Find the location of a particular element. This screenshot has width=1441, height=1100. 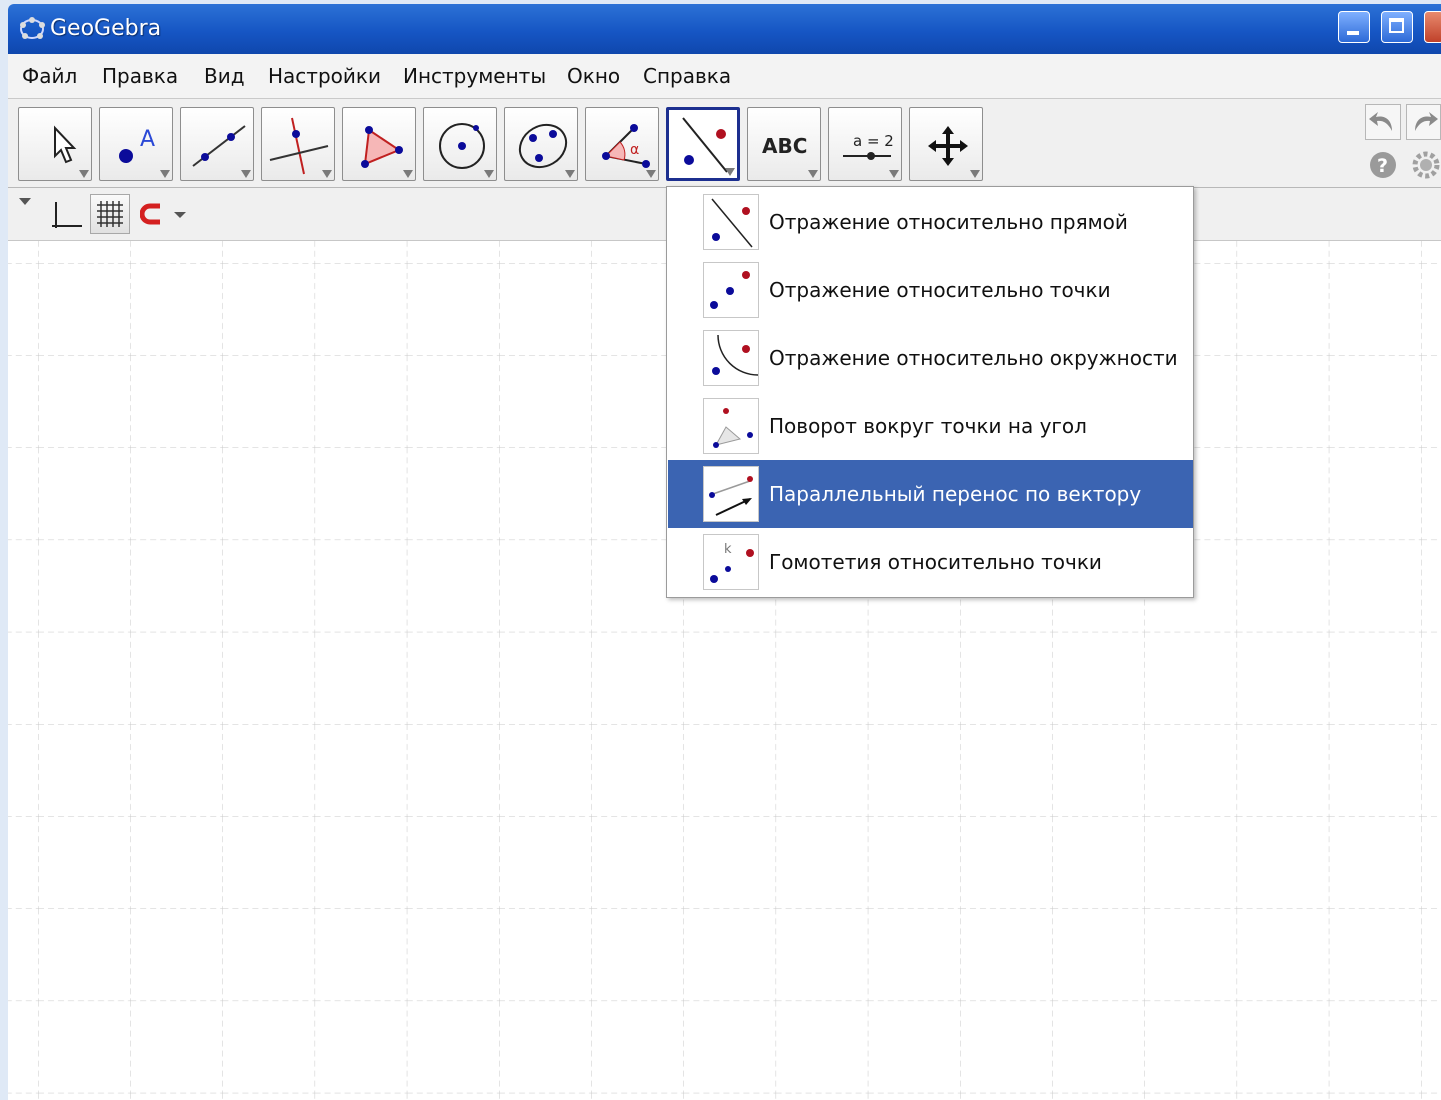

menu-view: Вид is located at coordinates (224, 76).